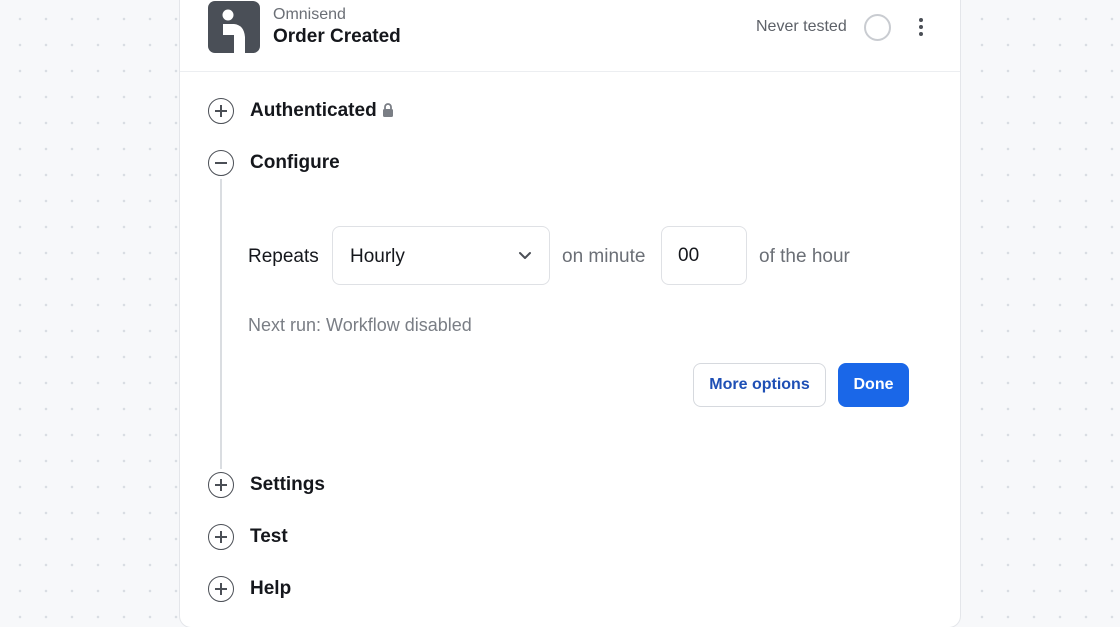  I want to click on section-configure-label: Configure, so click(295, 163).